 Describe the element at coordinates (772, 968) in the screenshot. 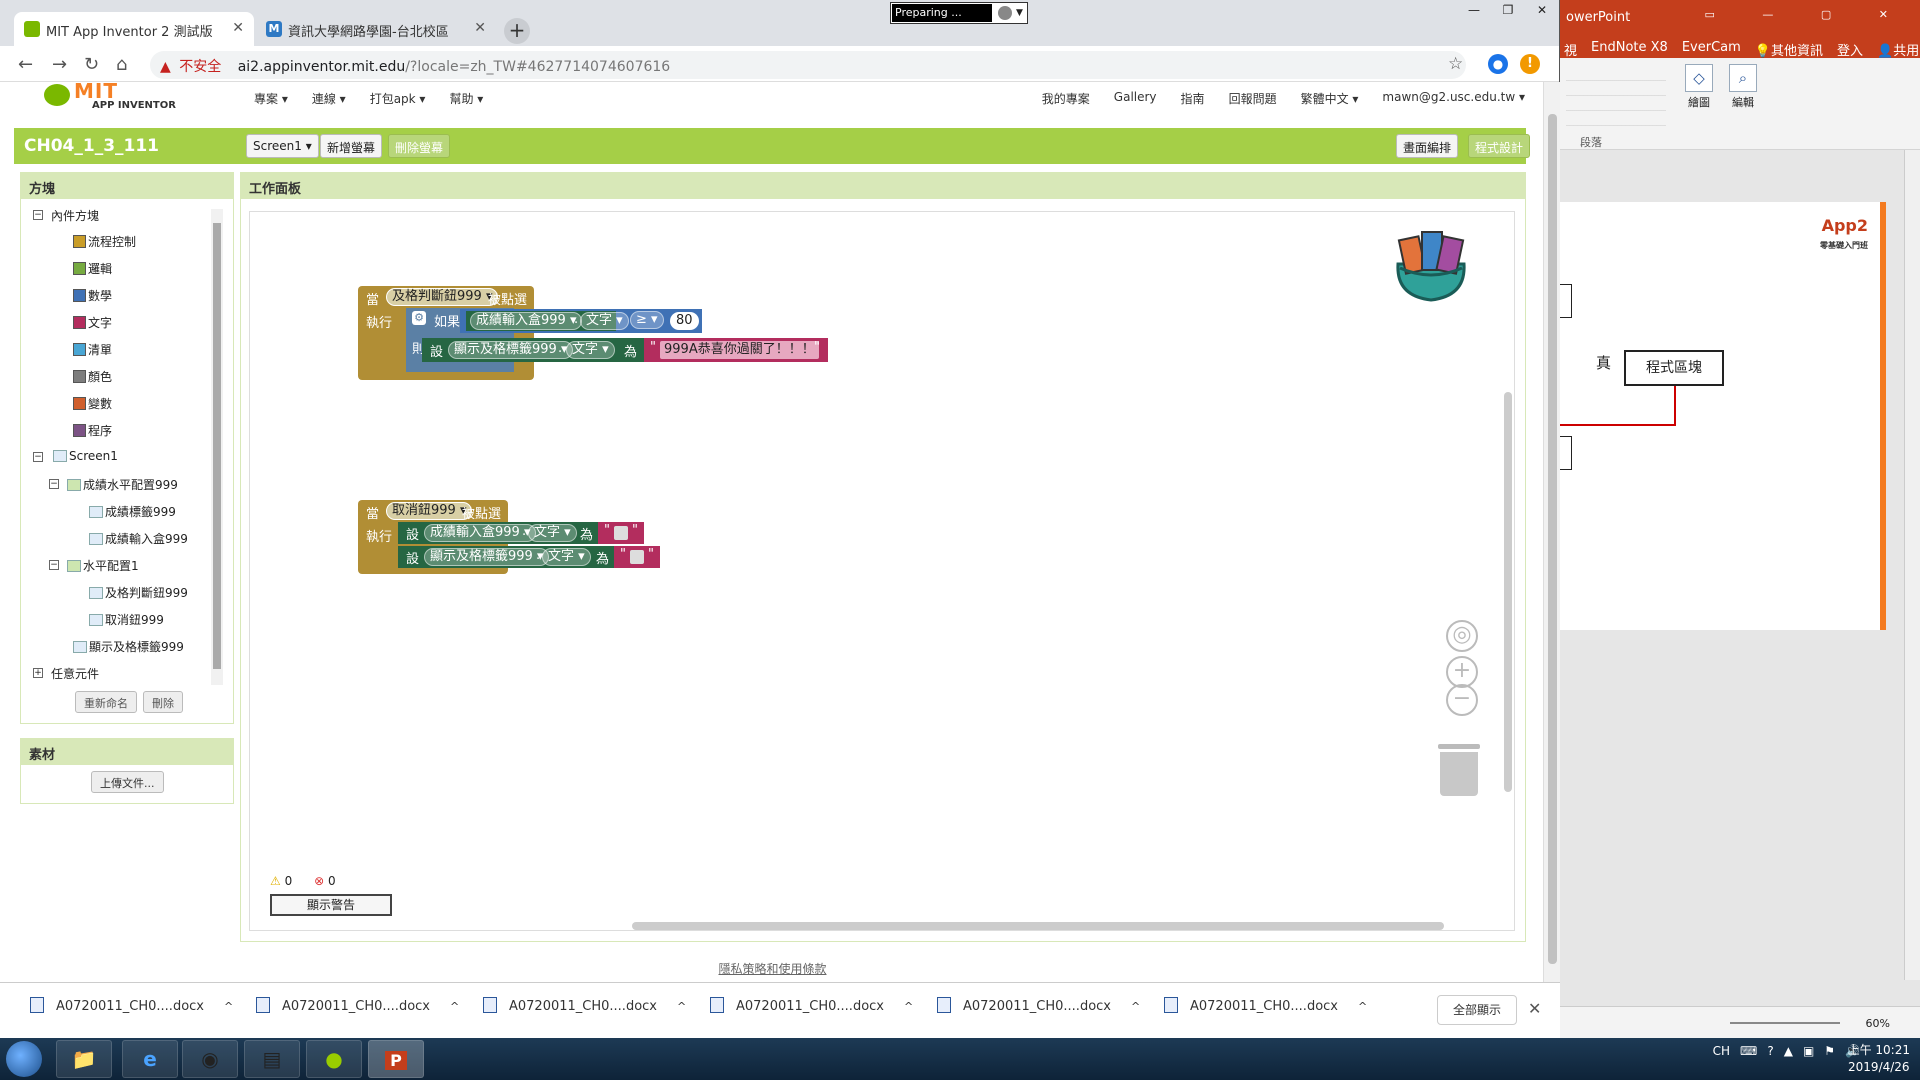

I see `privacy-link: 隱私策略和使用條款` at that location.